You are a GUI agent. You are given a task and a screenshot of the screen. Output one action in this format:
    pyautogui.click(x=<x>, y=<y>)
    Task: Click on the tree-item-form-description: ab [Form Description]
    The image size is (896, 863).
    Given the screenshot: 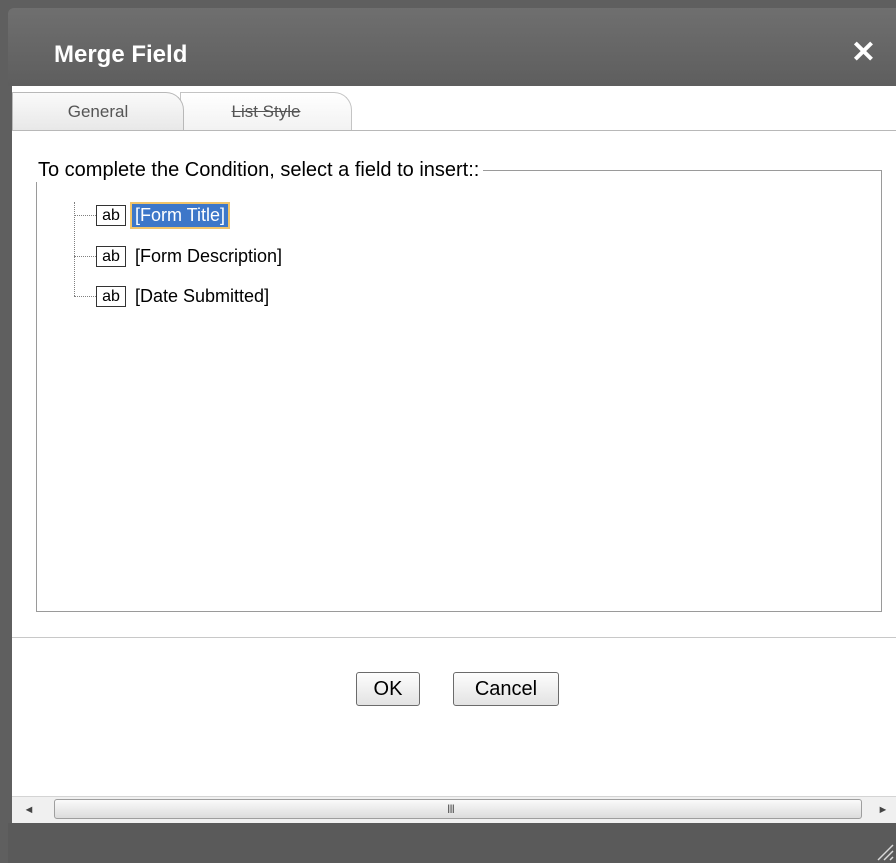 What is the action you would take?
    pyautogui.click(x=190, y=256)
    